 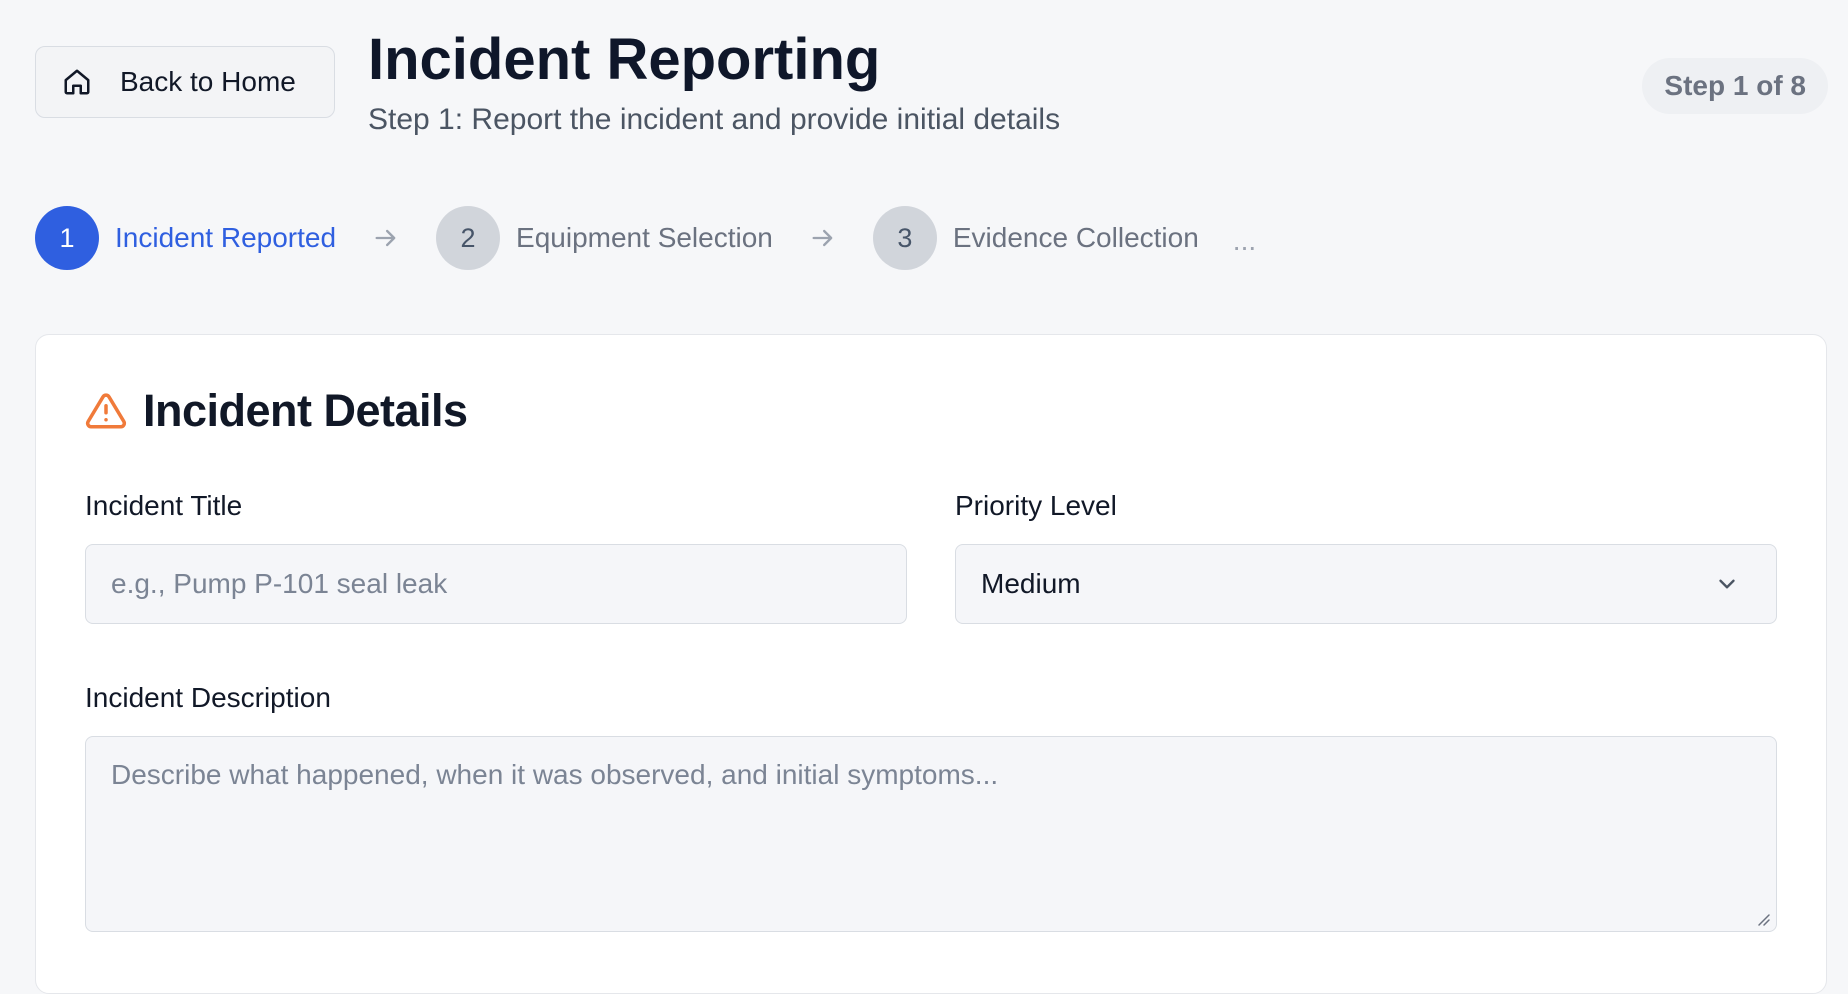 What do you see at coordinates (624, 59) in the screenshot?
I see `page-title: Incident Reporting` at bounding box center [624, 59].